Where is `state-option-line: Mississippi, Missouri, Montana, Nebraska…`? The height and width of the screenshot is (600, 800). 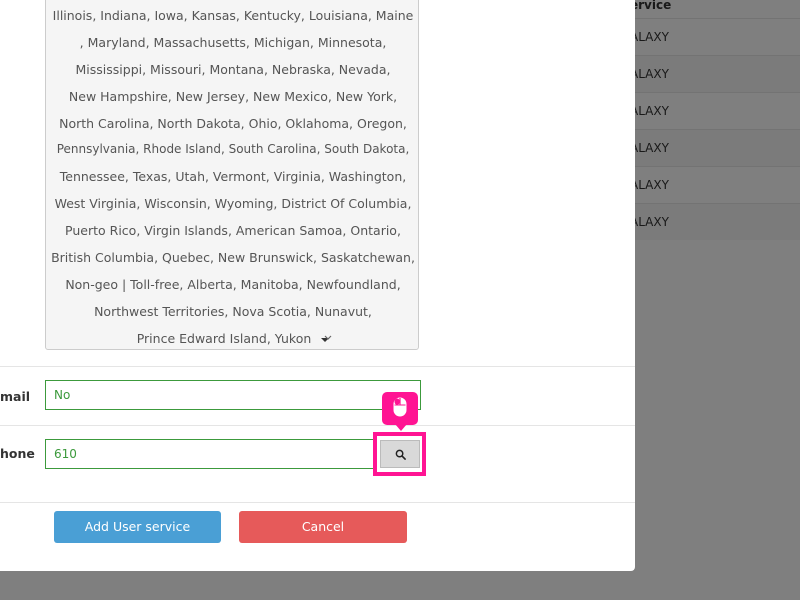 state-option-line: Mississippi, Missouri, Montana, Nebraska… is located at coordinates (233, 69).